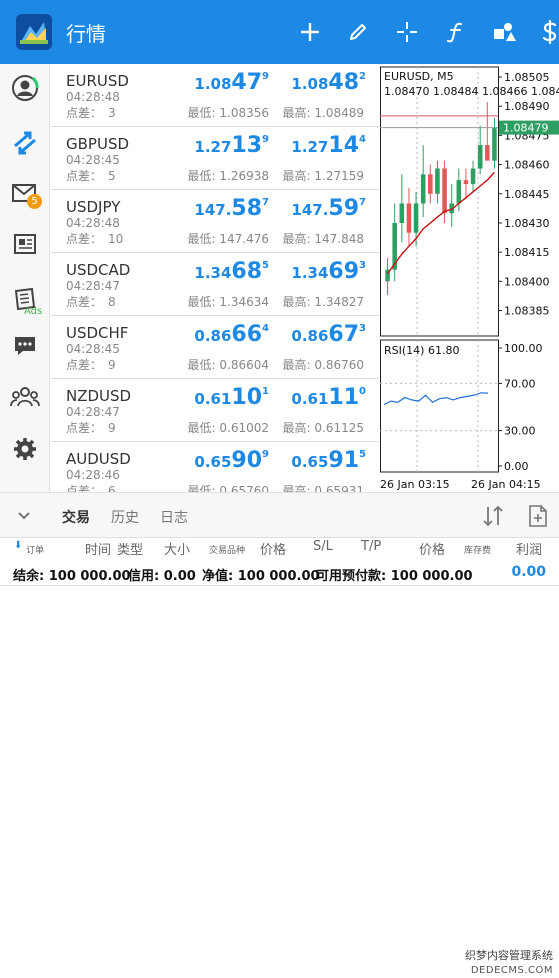 The height and width of the screenshot is (978, 559). I want to click on ask-price: 147.597, so click(306, 208).